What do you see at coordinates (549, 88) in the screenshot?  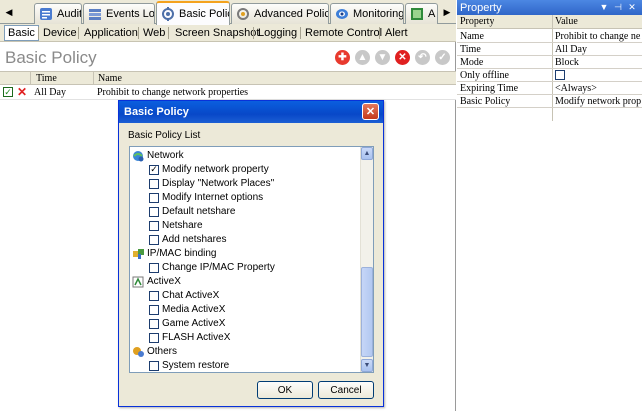 I see `property-row-expiring-time: Expiring Time <Always>` at bounding box center [549, 88].